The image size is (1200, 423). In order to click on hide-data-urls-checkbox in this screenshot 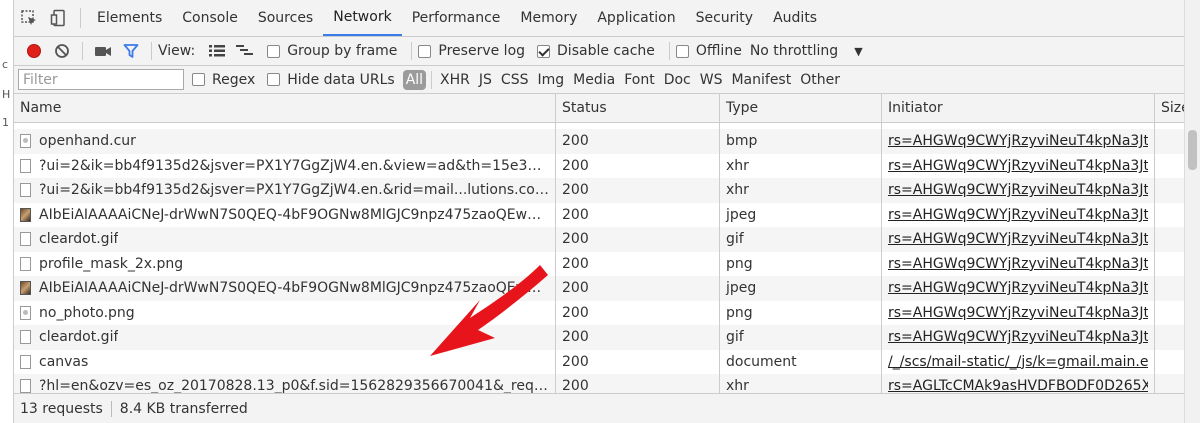, I will do `click(274, 79)`.